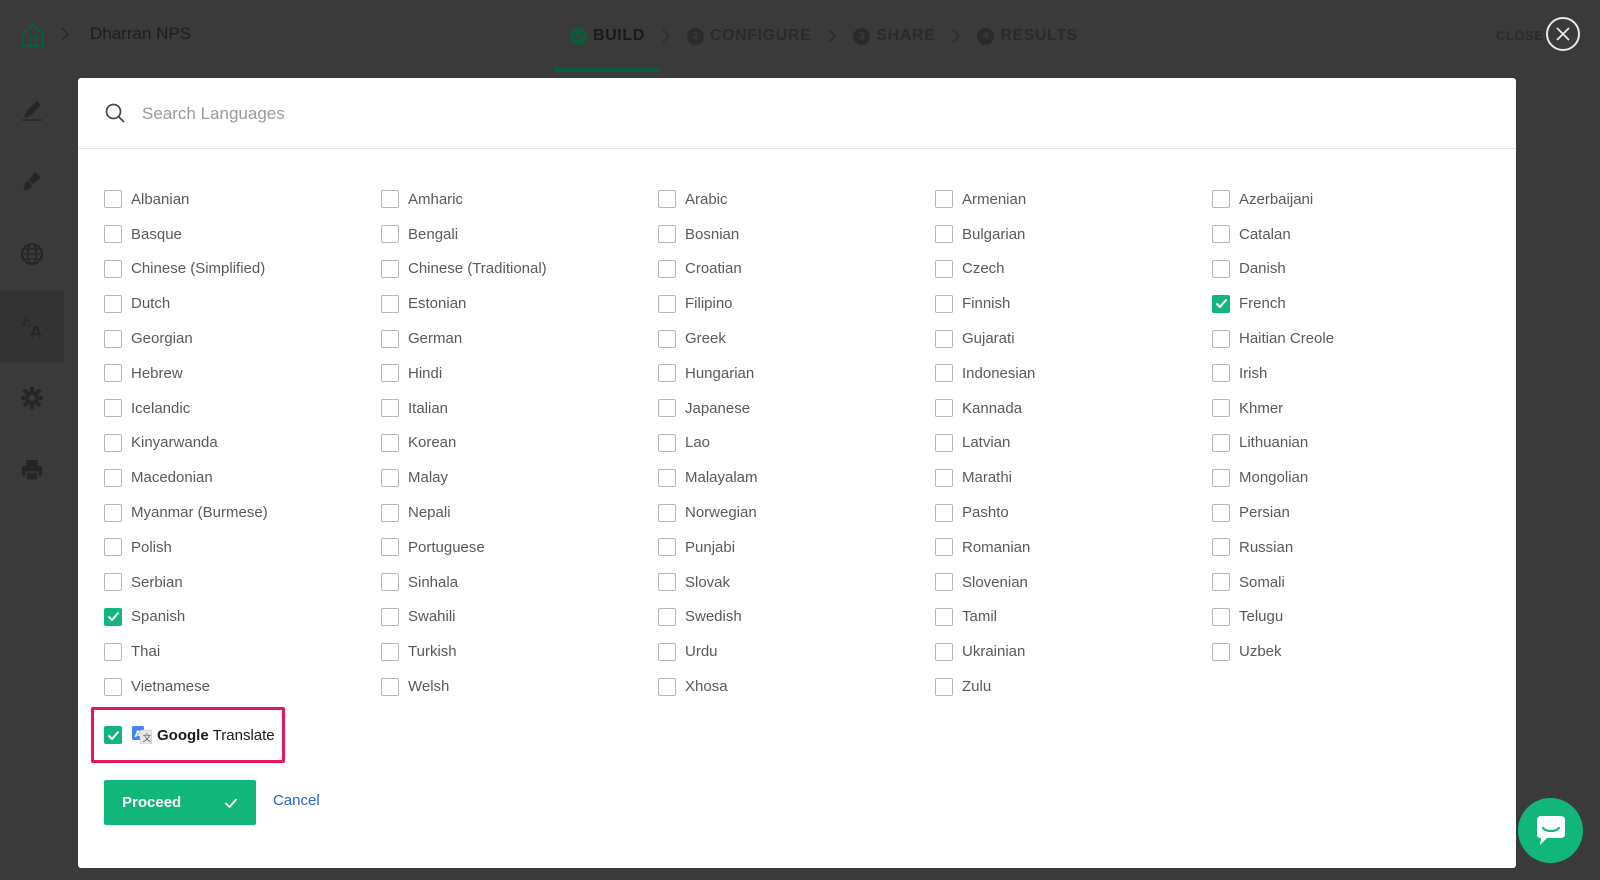  I want to click on sidebar-item-web, so click(32, 254).